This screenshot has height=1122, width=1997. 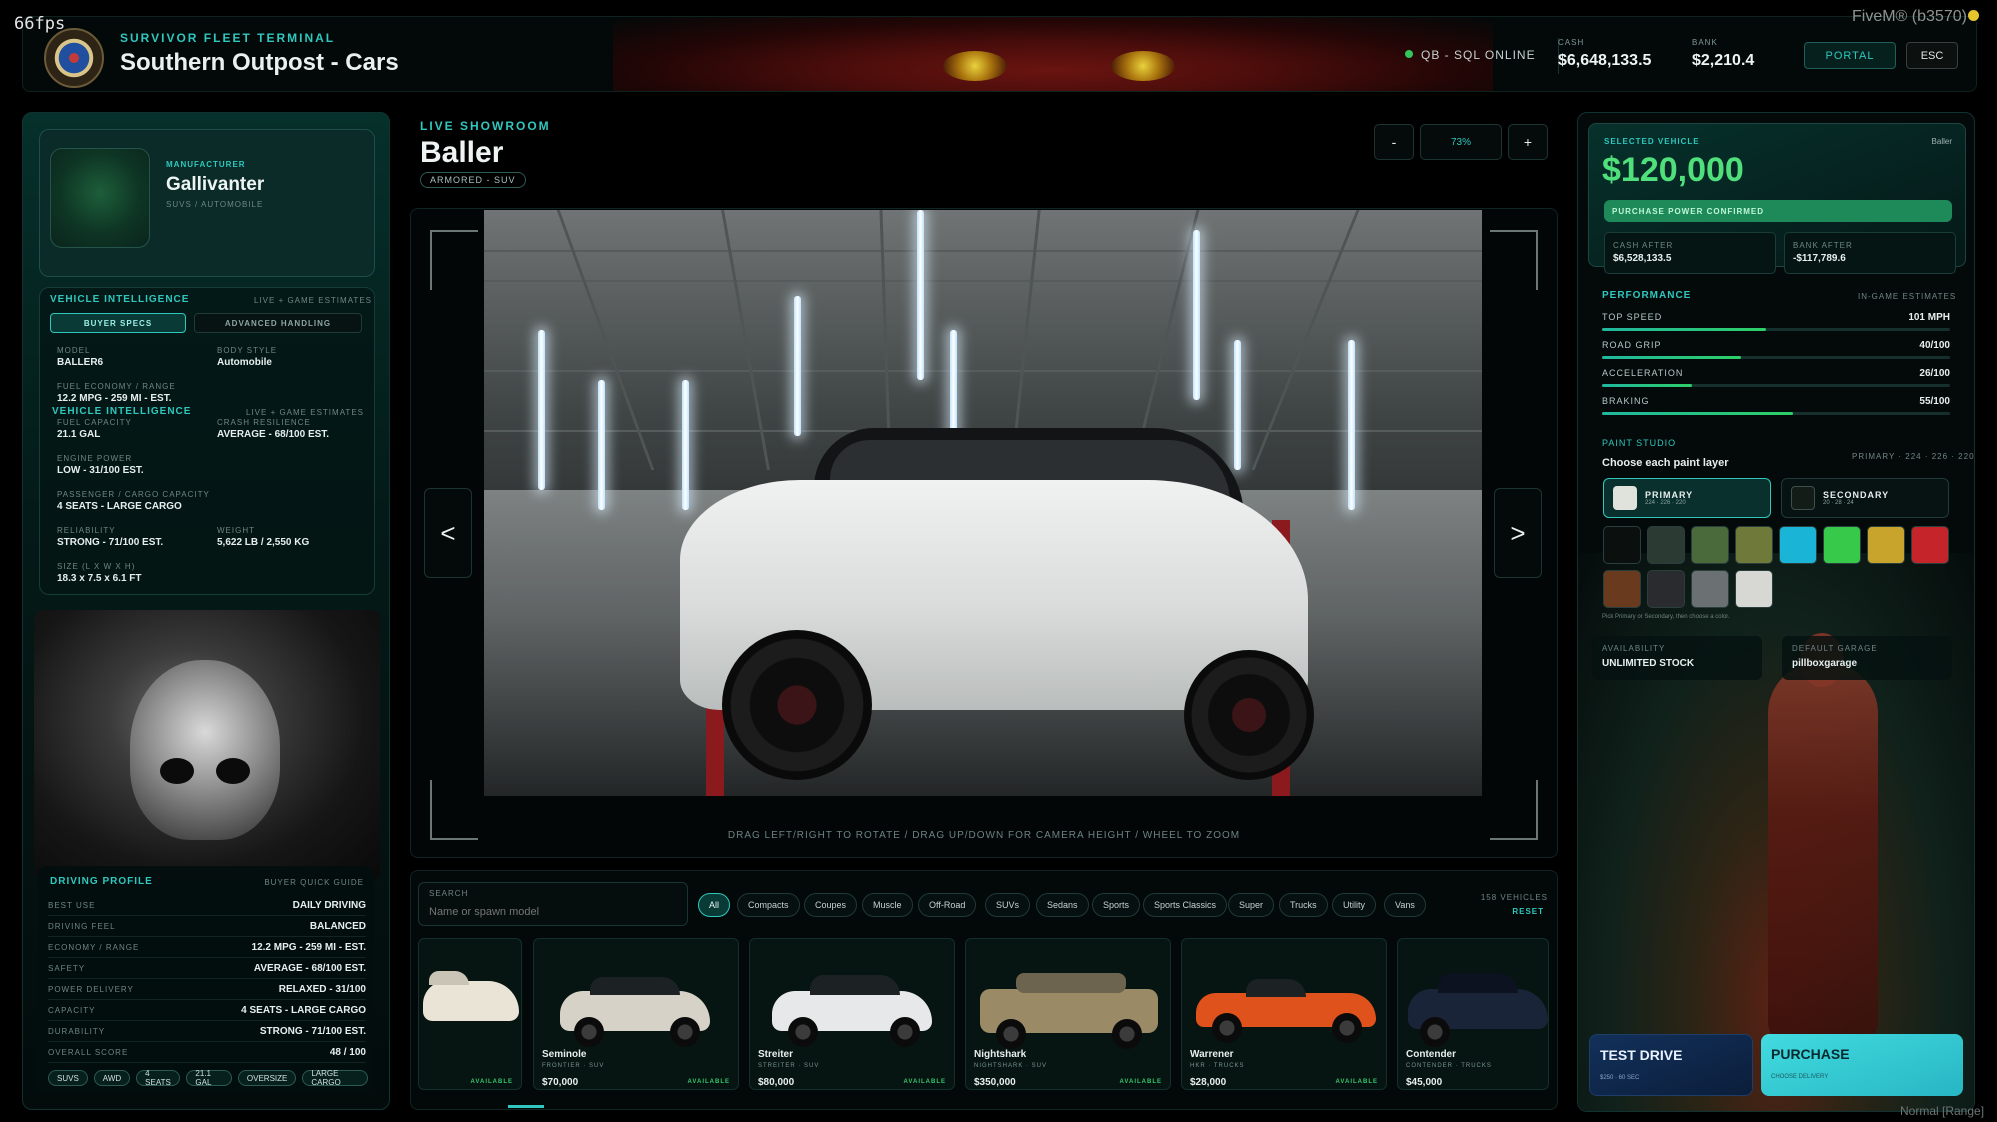 What do you see at coordinates (1665, 503) in the screenshot?
I see `primary-value: 224 · 226 · 220` at bounding box center [1665, 503].